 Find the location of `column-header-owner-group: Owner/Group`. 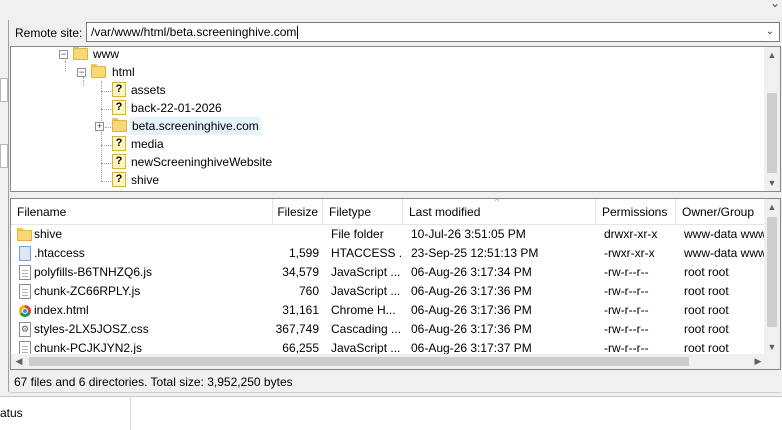

column-header-owner-group: Owner/Group is located at coordinates (721, 211).